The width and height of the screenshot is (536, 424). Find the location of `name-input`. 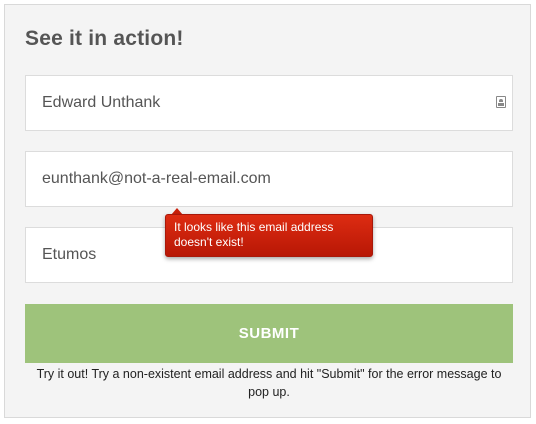

name-input is located at coordinates (269, 103).